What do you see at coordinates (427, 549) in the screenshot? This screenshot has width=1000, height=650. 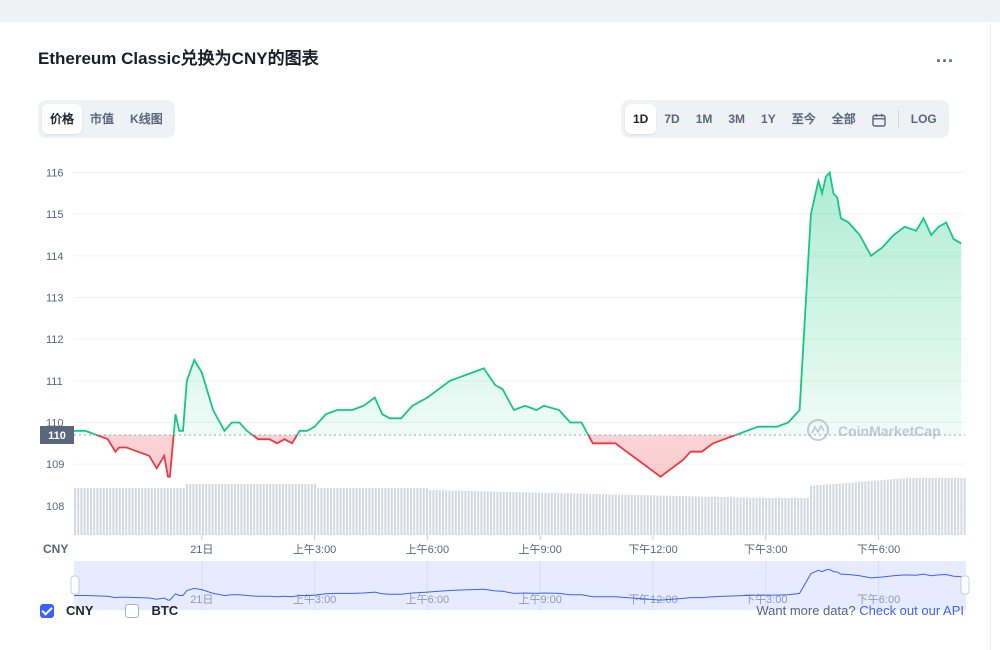 I see `x-tick-label: 上午6:00` at bounding box center [427, 549].